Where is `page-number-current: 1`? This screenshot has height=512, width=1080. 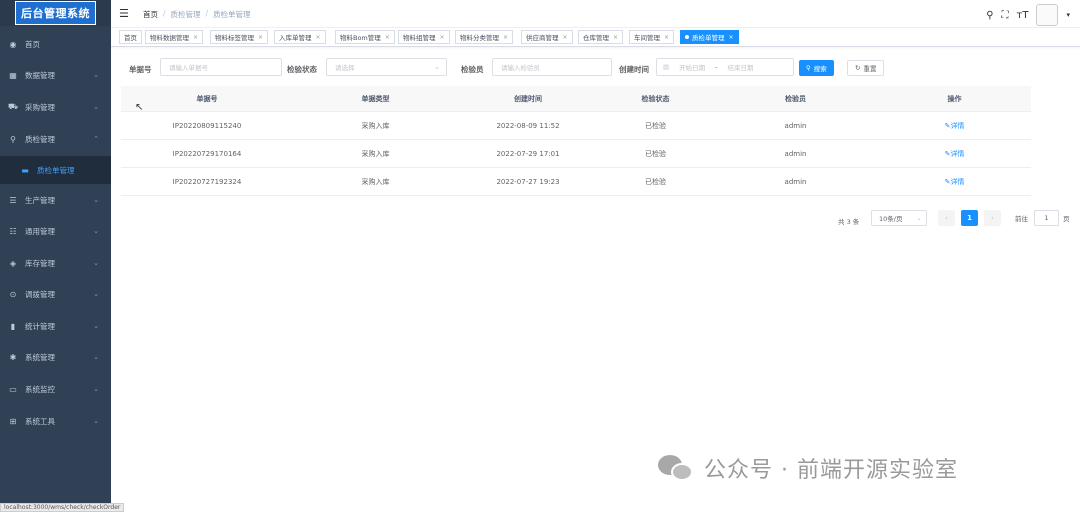 page-number-current: 1 is located at coordinates (969, 218).